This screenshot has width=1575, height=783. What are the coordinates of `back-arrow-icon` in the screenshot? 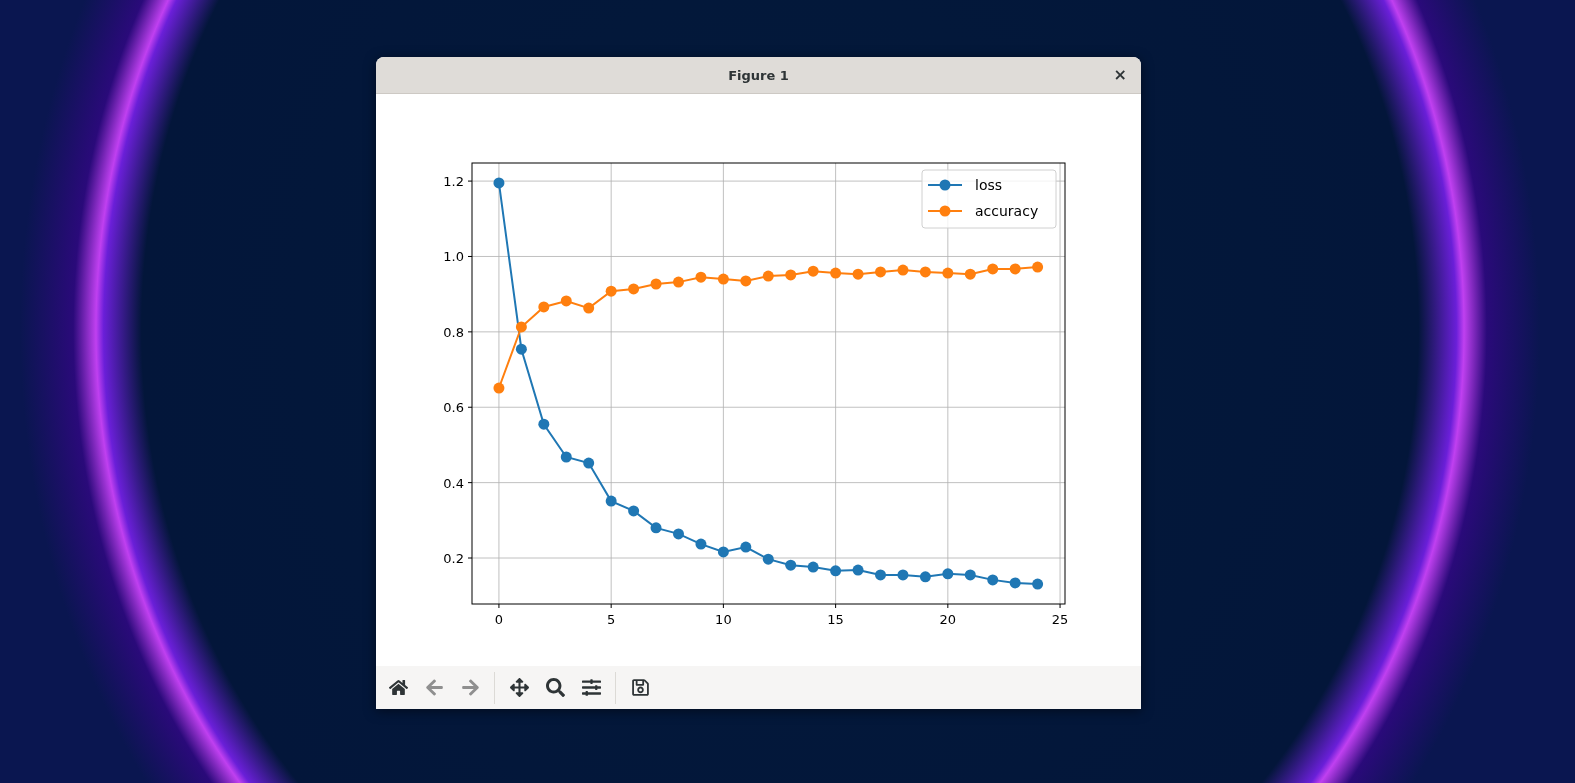 It's located at (434, 687).